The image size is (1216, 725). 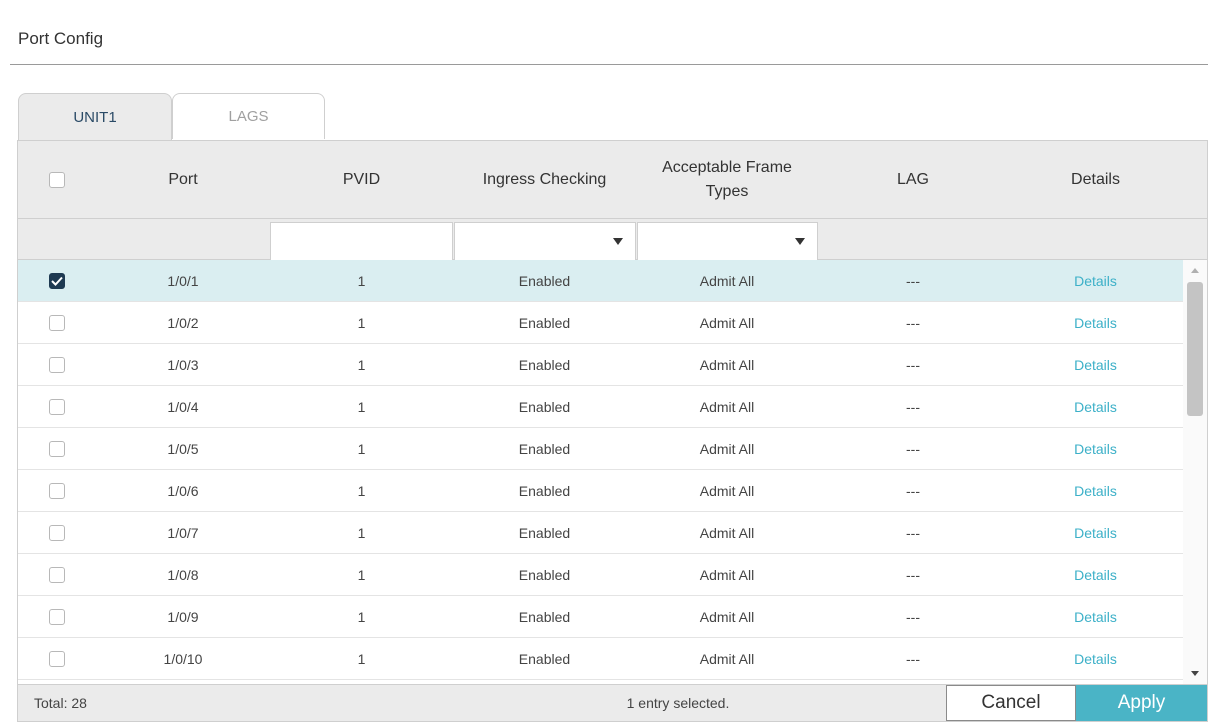 What do you see at coordinates (600, 533) in the screenshot?
I see `table-row: 1/0/7 1 Enabled Admit All --- Details` at bounding box center [600, 533].